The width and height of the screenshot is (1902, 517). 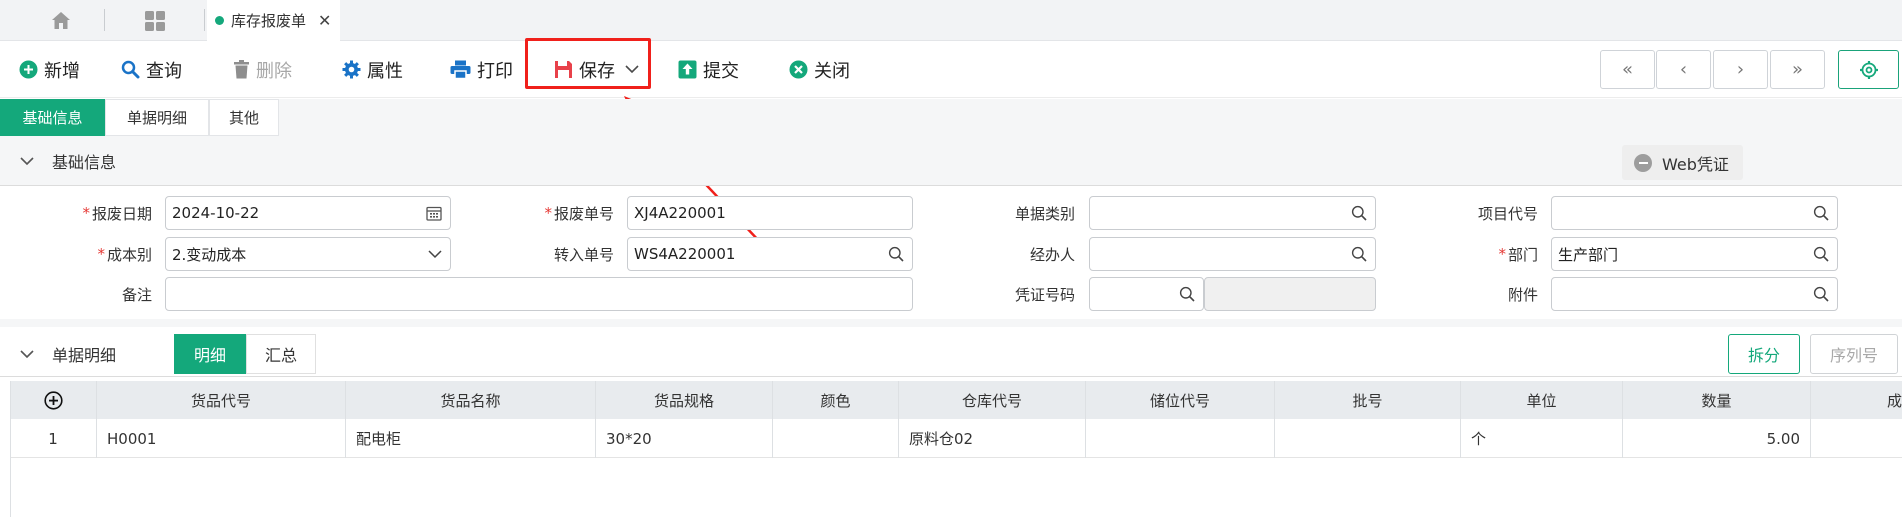 What do you see at coordinates (221, 438) in the screenshot?
I see `cell-item-code: H0001` at bounding box center [221, 438].